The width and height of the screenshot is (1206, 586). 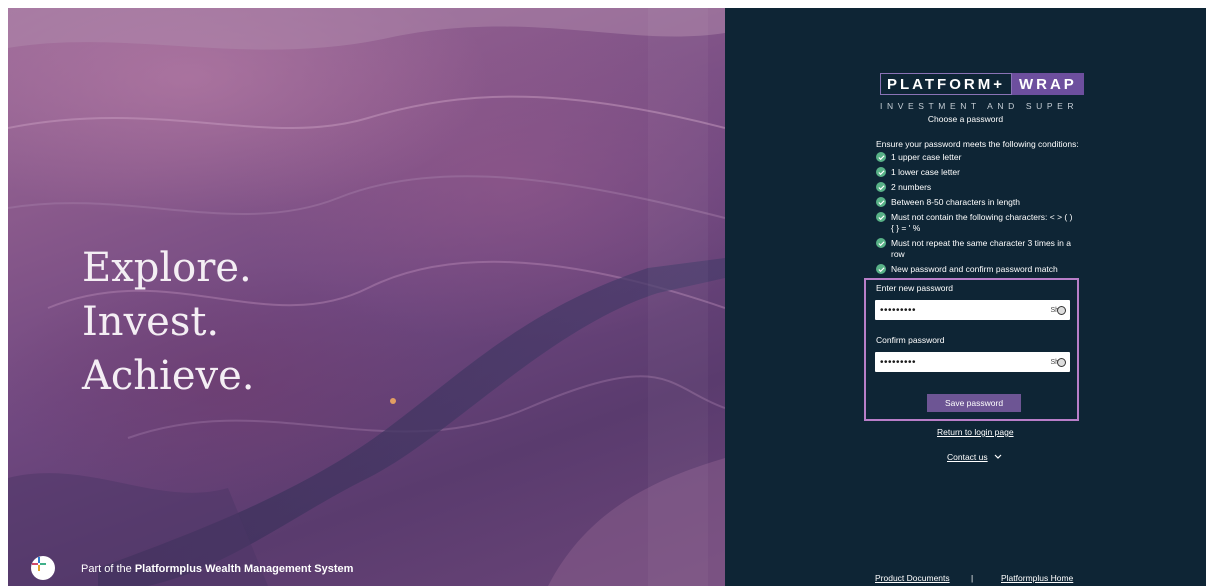 What do you see at coordinates (1037, 578) in the screenshot?
I see `platformplus-home-link: Platformplus Home` at bounding box center [1037, 578].